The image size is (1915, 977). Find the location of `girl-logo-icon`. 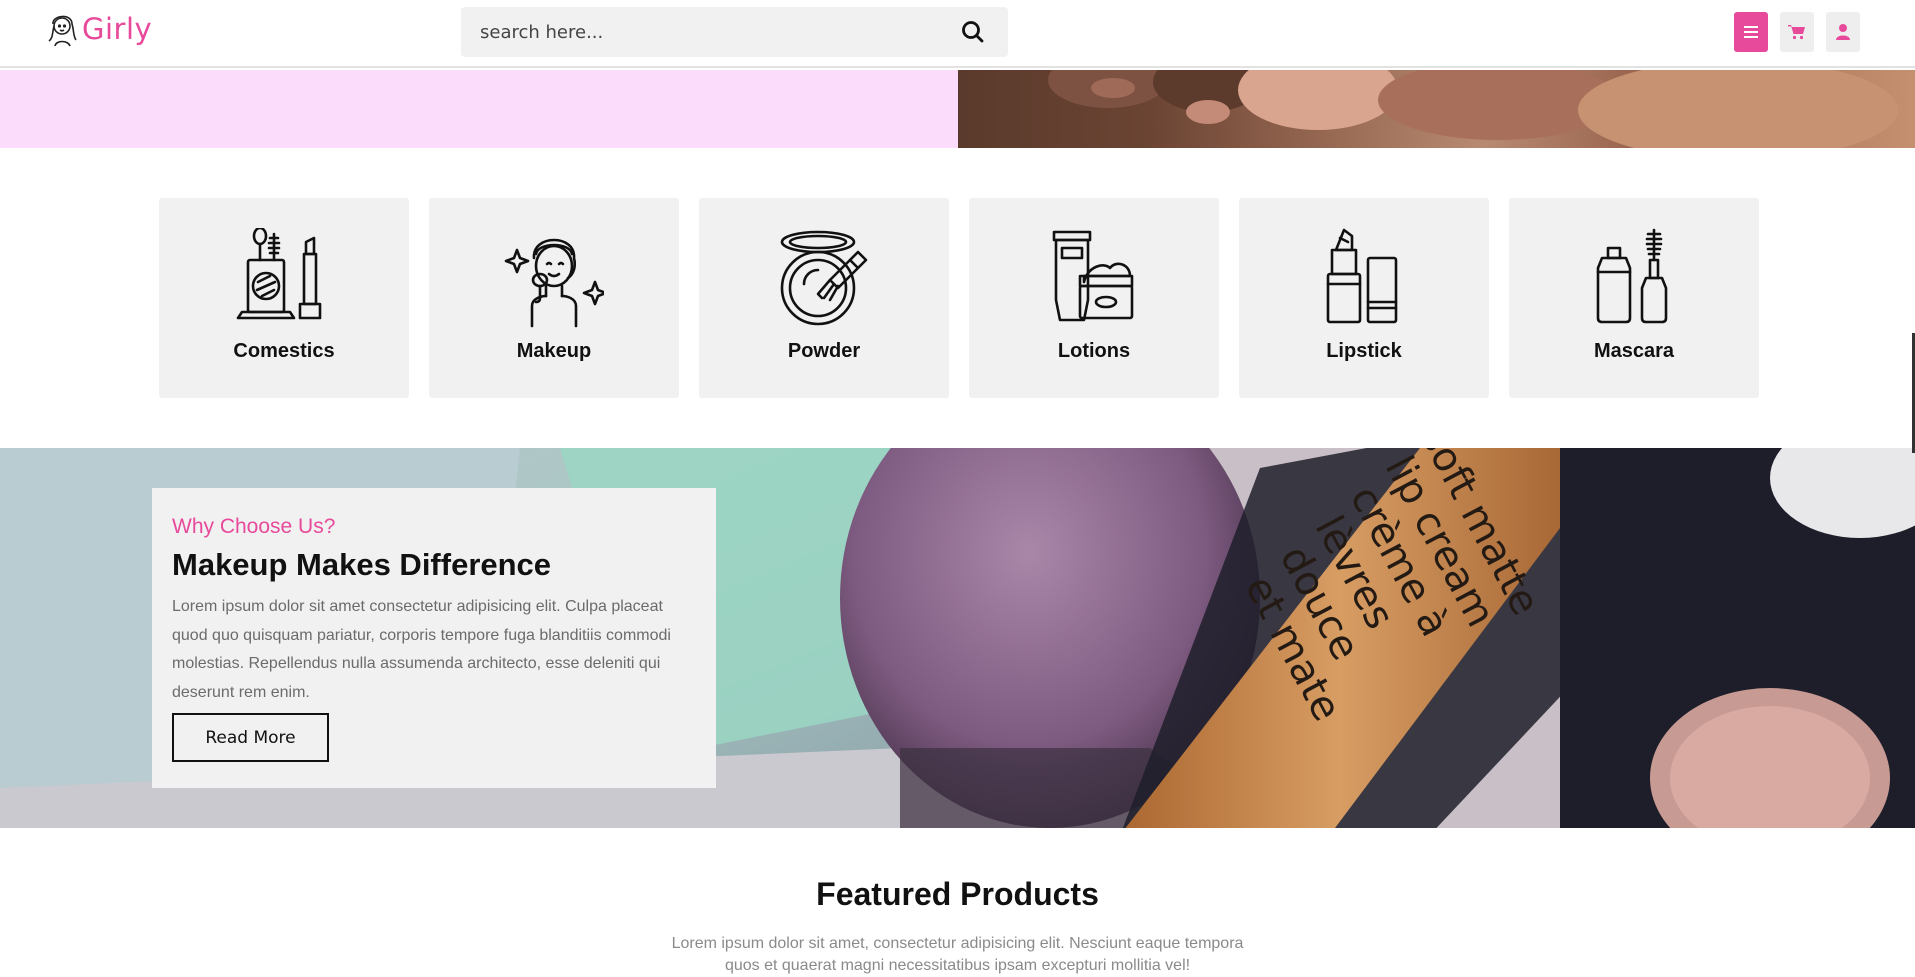

girl-logo-icon is located at coordinates (62, 31).